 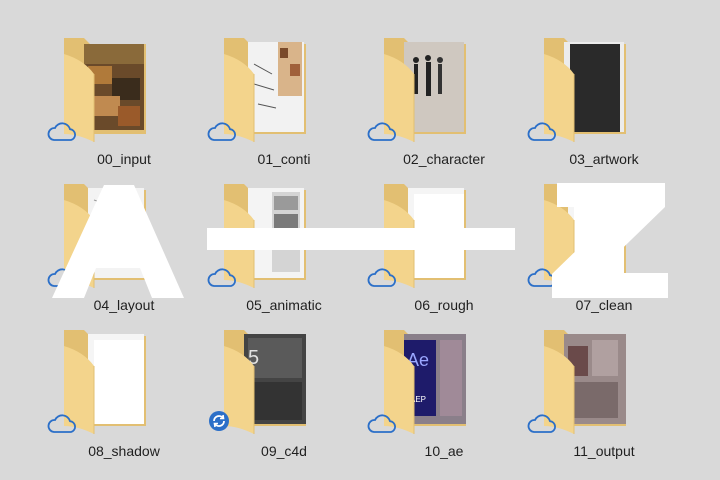 What do you see at coordinates (124, 451) in the screenshot?
I see `folder-label: 08_shadow` at bounding box center [124, 451].